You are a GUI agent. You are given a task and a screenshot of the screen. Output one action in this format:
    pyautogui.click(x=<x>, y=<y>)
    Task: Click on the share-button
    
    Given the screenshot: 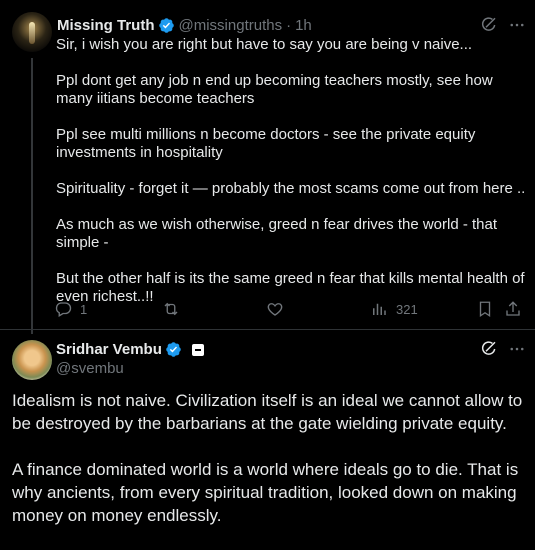 What is the action you would take?
    pyautogui.click(x=513, y=309)
    